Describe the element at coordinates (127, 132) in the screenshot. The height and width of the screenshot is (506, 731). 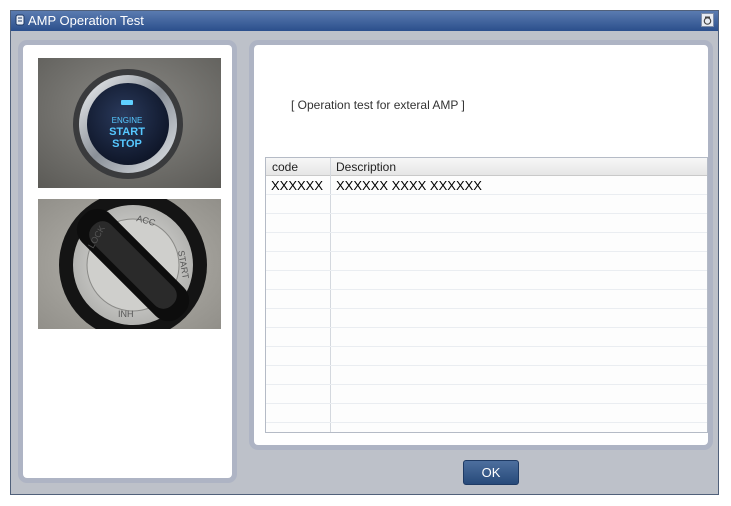
I see `svg-text: START` at that location.